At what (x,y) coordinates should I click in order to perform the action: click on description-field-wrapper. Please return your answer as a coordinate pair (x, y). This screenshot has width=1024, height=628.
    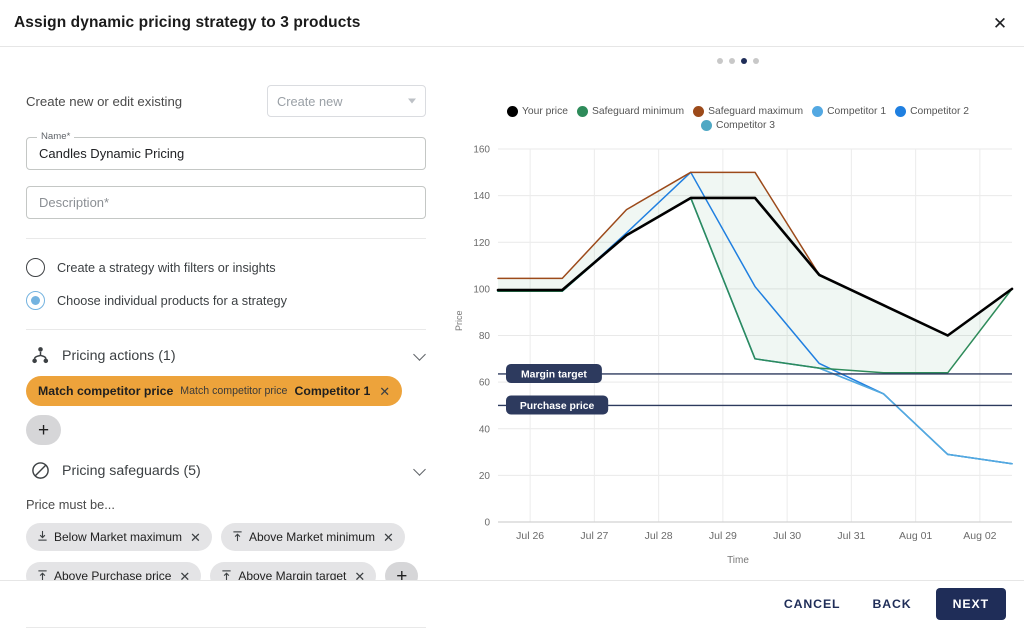
    Looking at the image, I should click on (226, 202).